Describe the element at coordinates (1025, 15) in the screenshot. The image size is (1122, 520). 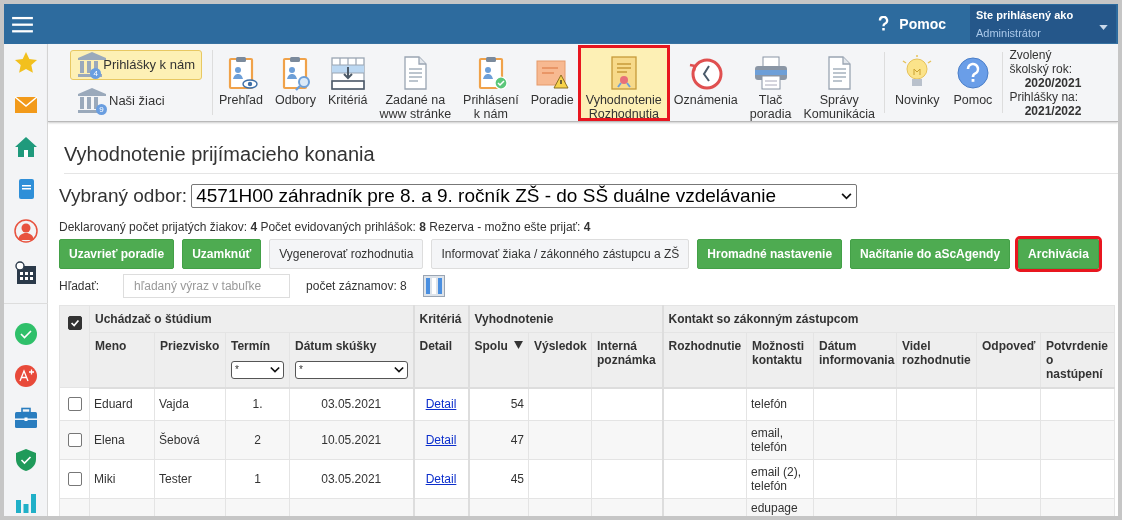
I see `user-caption: Ste prihlásený ako` at that location.